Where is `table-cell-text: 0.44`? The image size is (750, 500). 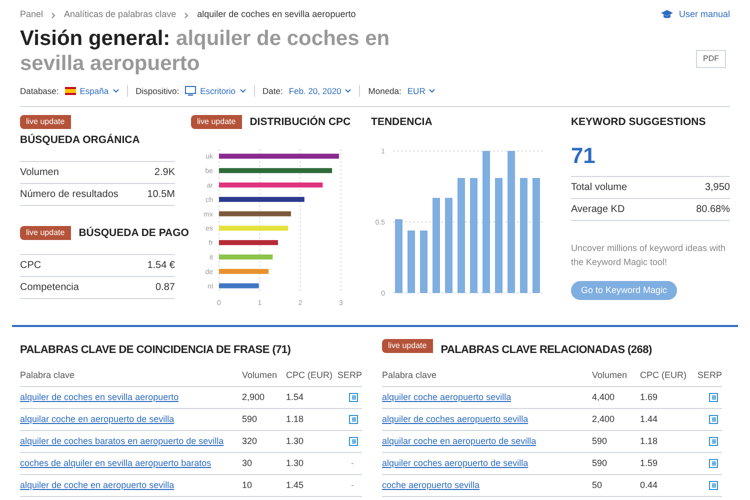
table-cell-text: 0.44 is located at coordinates (649, 485).